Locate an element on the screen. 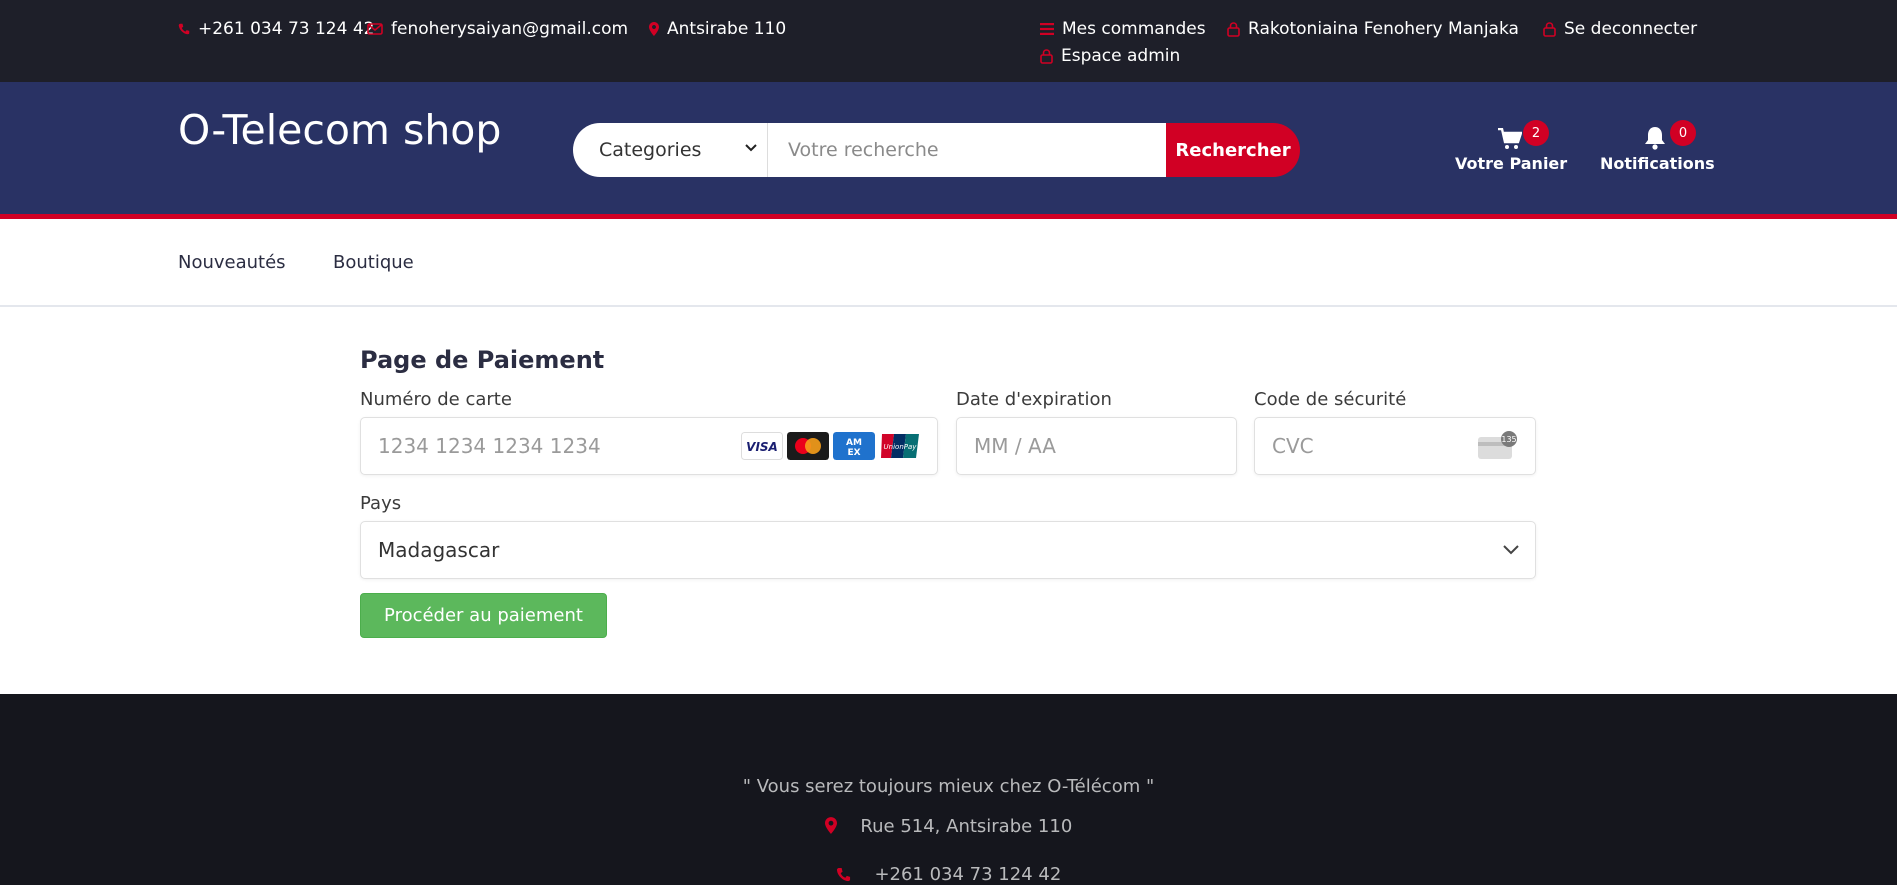  orders-link: Mes commandes is located at coordinates (1123, 29).